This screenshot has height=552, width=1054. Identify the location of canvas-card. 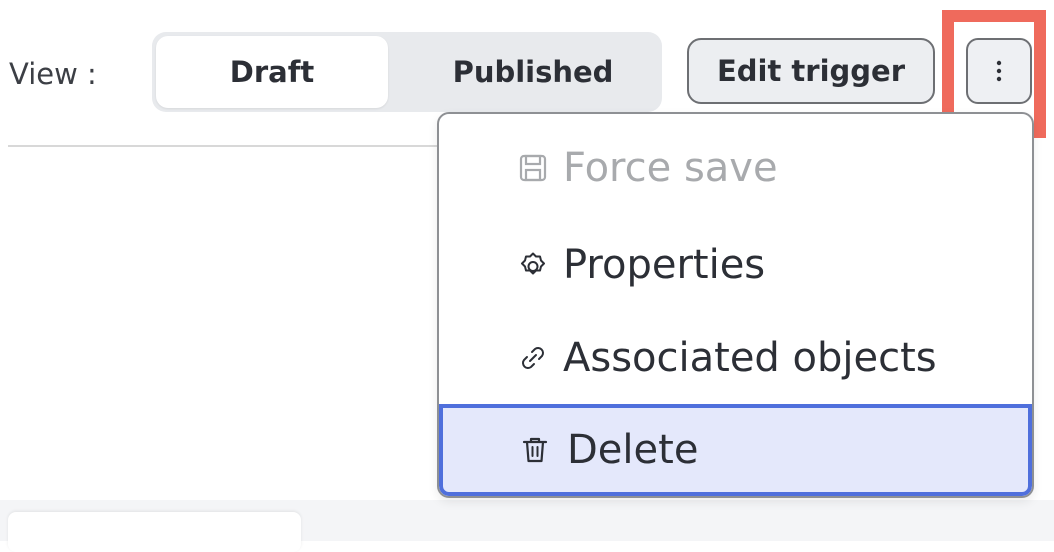
(154, 532).